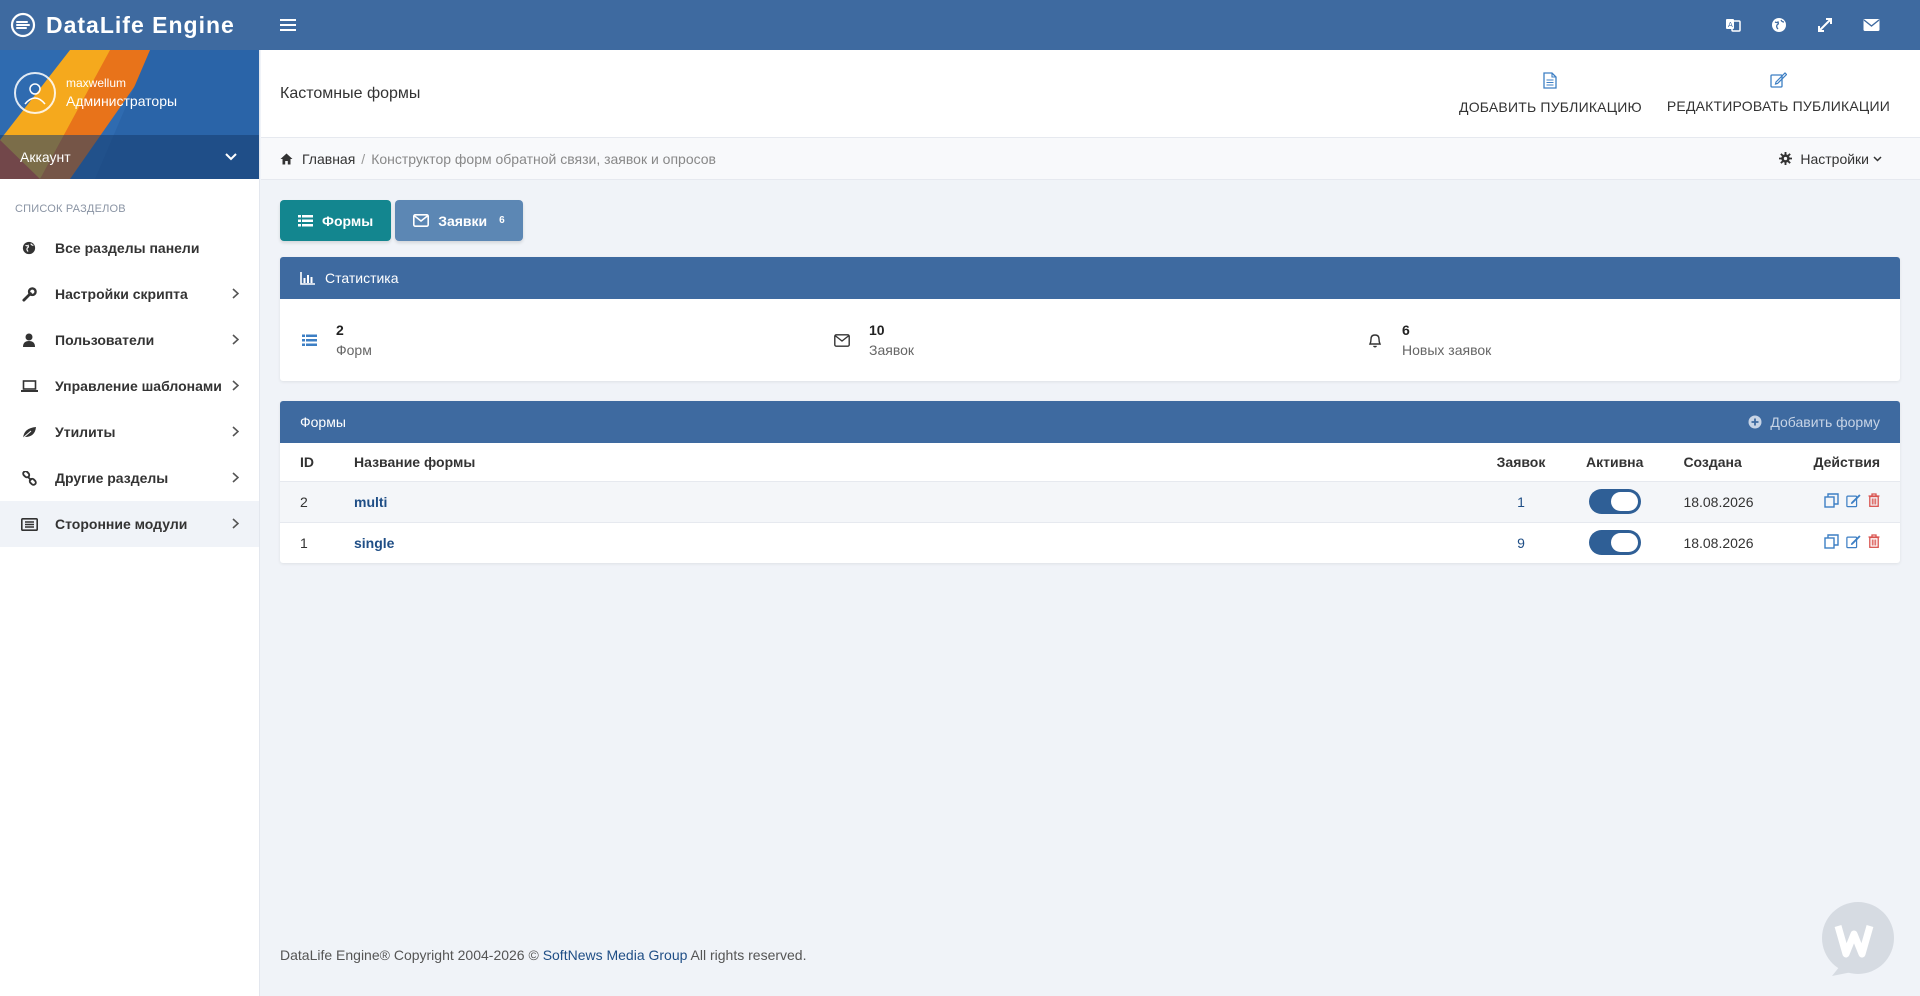 The width and height of the screenshot is (1920, 996). I want to click on sidebar-item-third-party-modules: Сторонние модули, so click(129, 524).